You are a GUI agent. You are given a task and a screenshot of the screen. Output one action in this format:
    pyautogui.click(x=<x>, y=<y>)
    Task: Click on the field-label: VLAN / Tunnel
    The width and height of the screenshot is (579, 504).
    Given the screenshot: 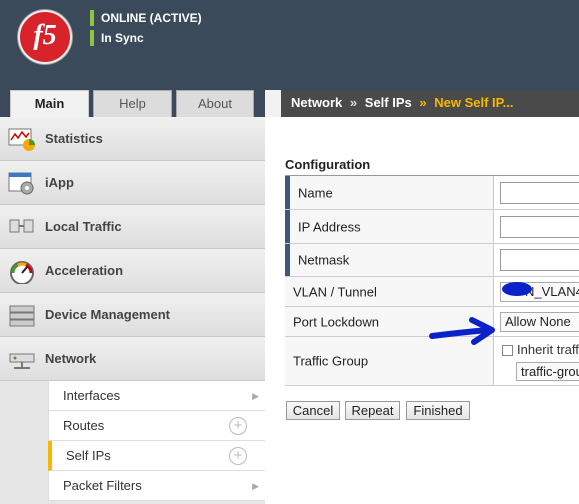 What is the action you would take?
    pyautogui.click(x=389, y=291)
    